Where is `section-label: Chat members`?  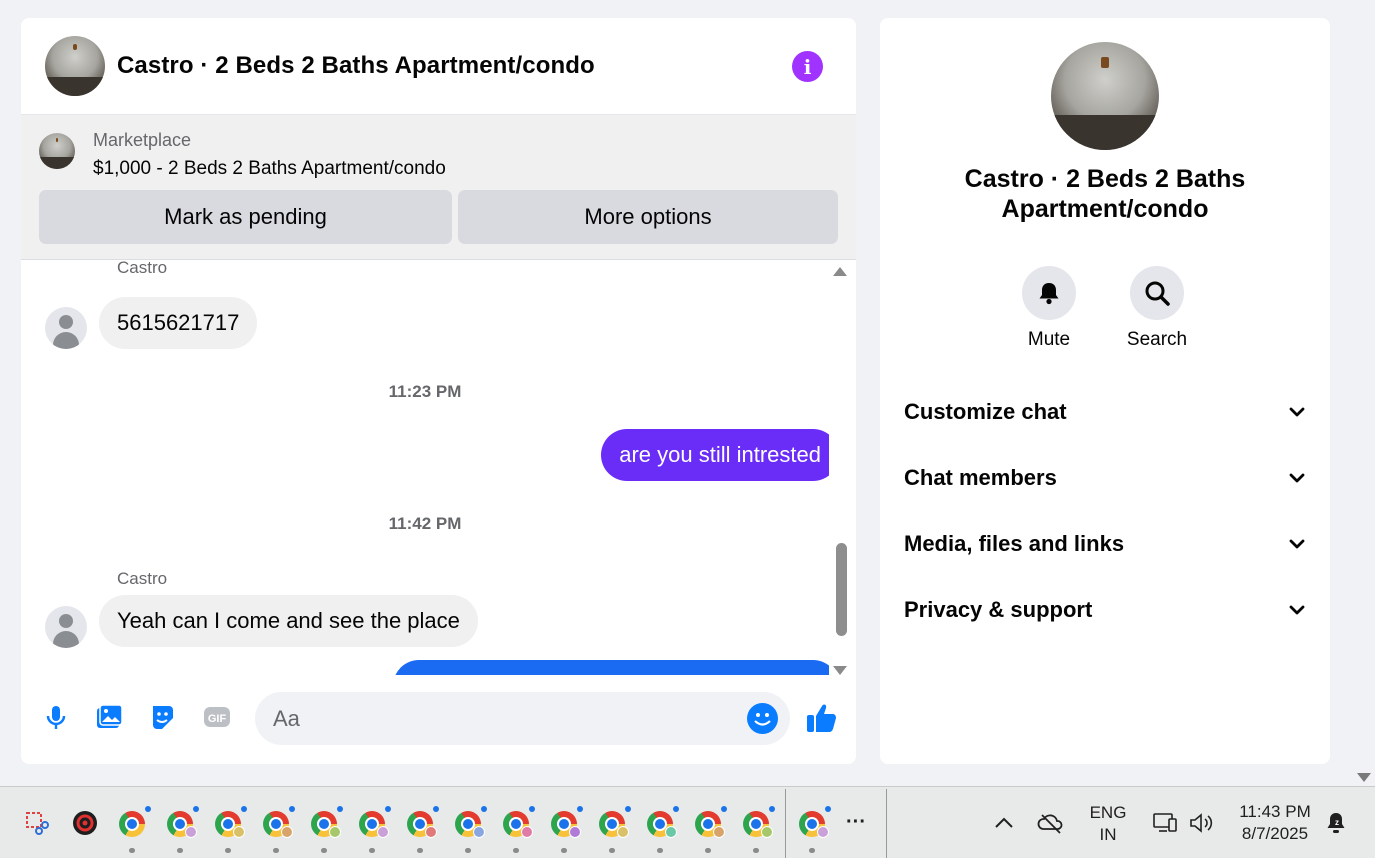
section-label: Chat members is located at coordinates (980, 477).